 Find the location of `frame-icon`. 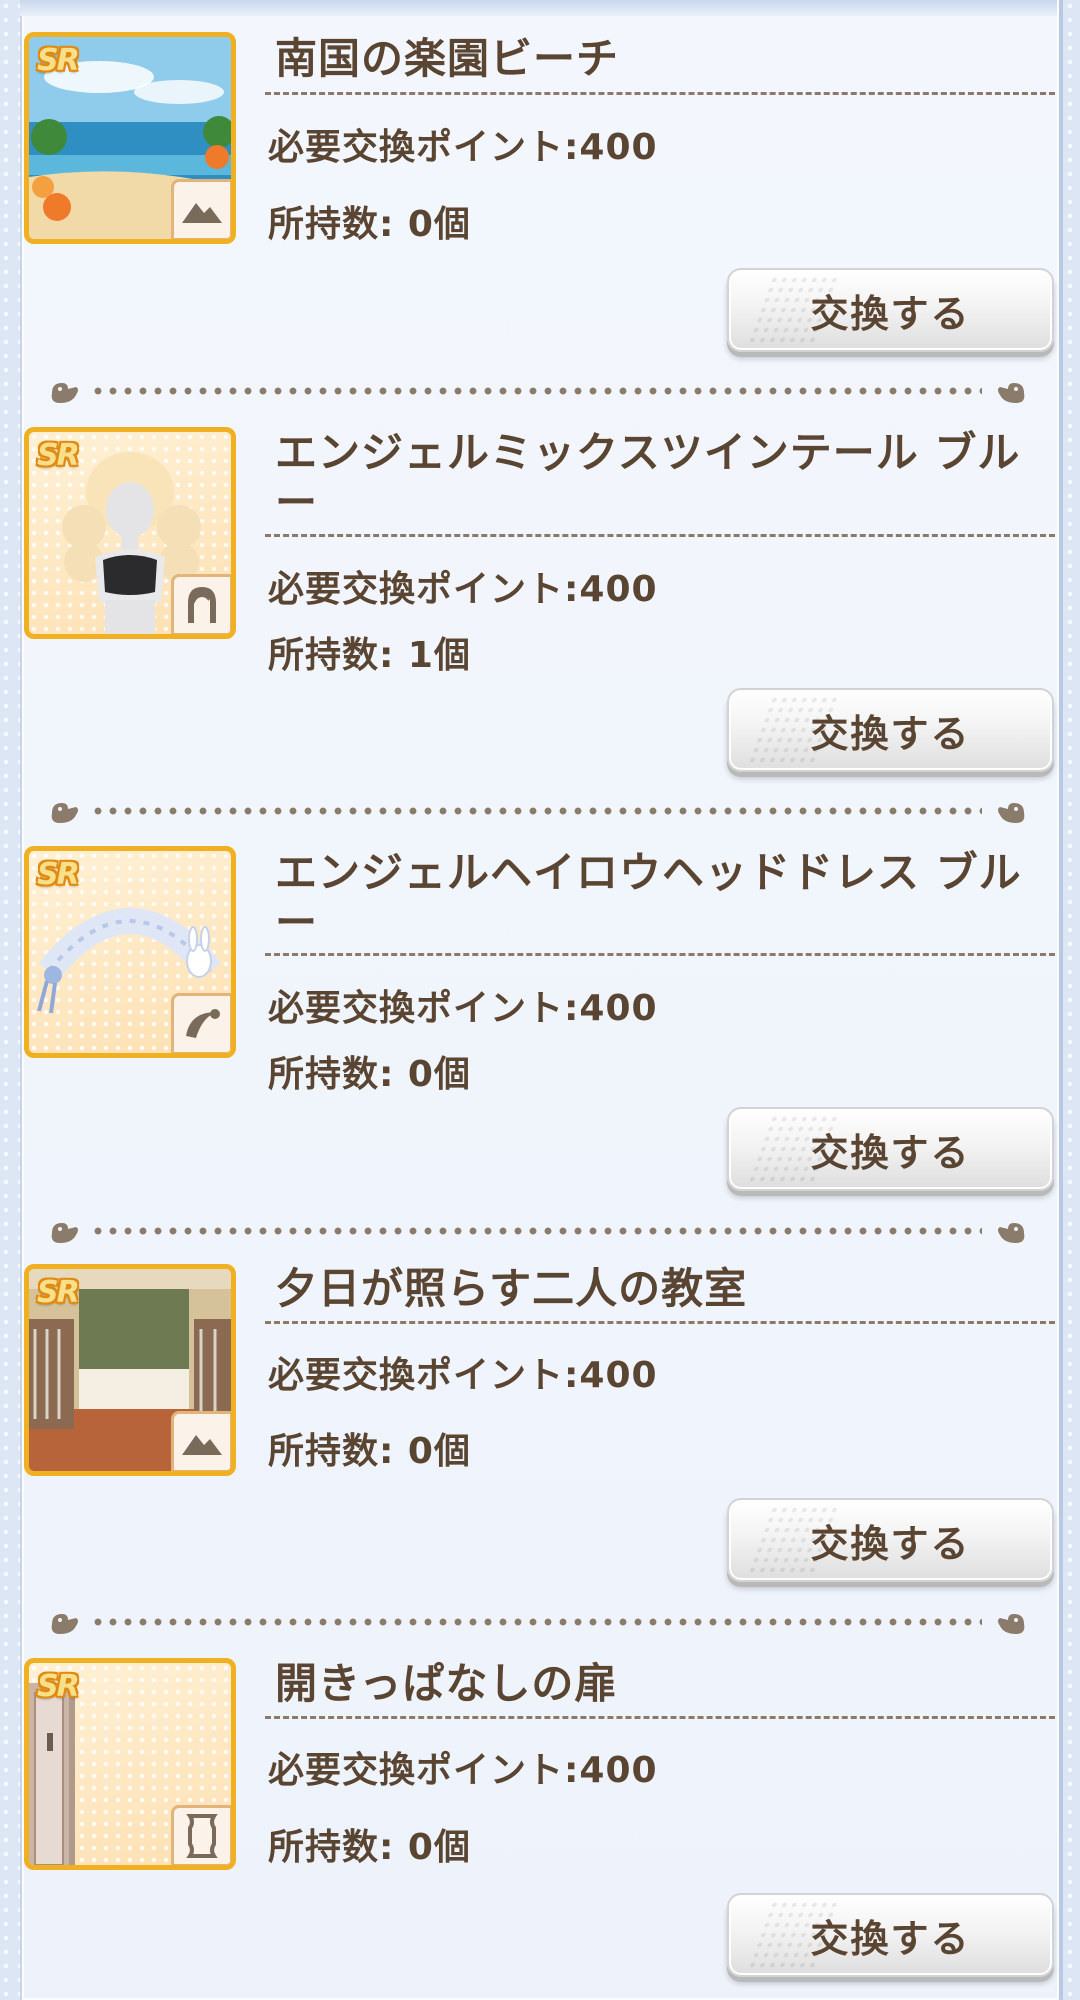

frame-icon is located at coordinates (201, 1835).